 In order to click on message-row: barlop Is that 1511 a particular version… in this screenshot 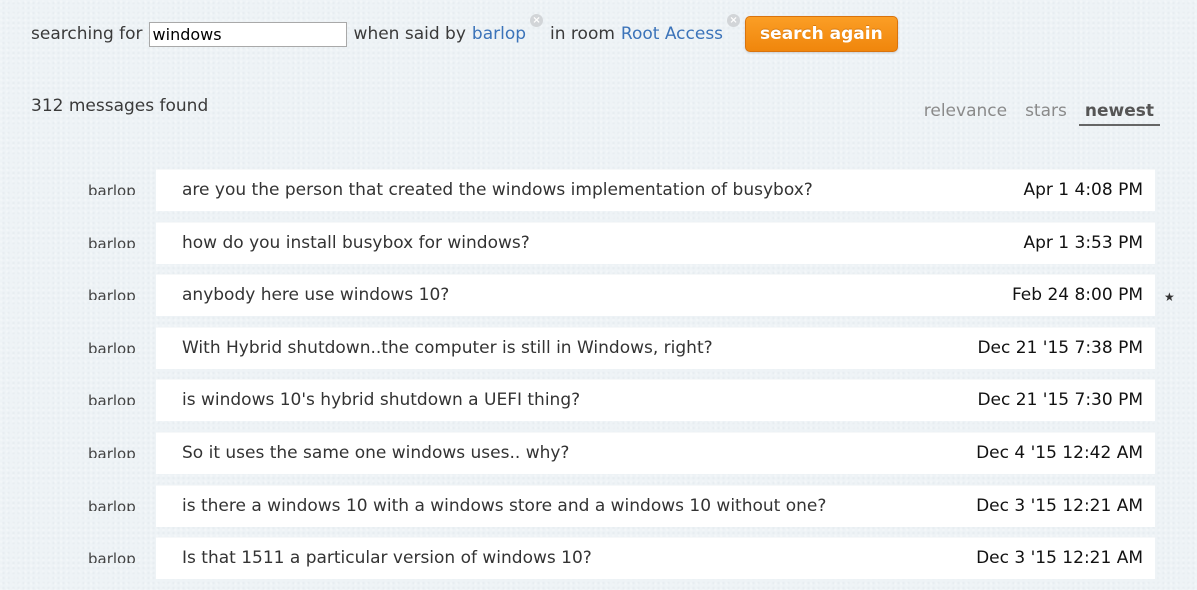, I will do `click(598, 563)`.